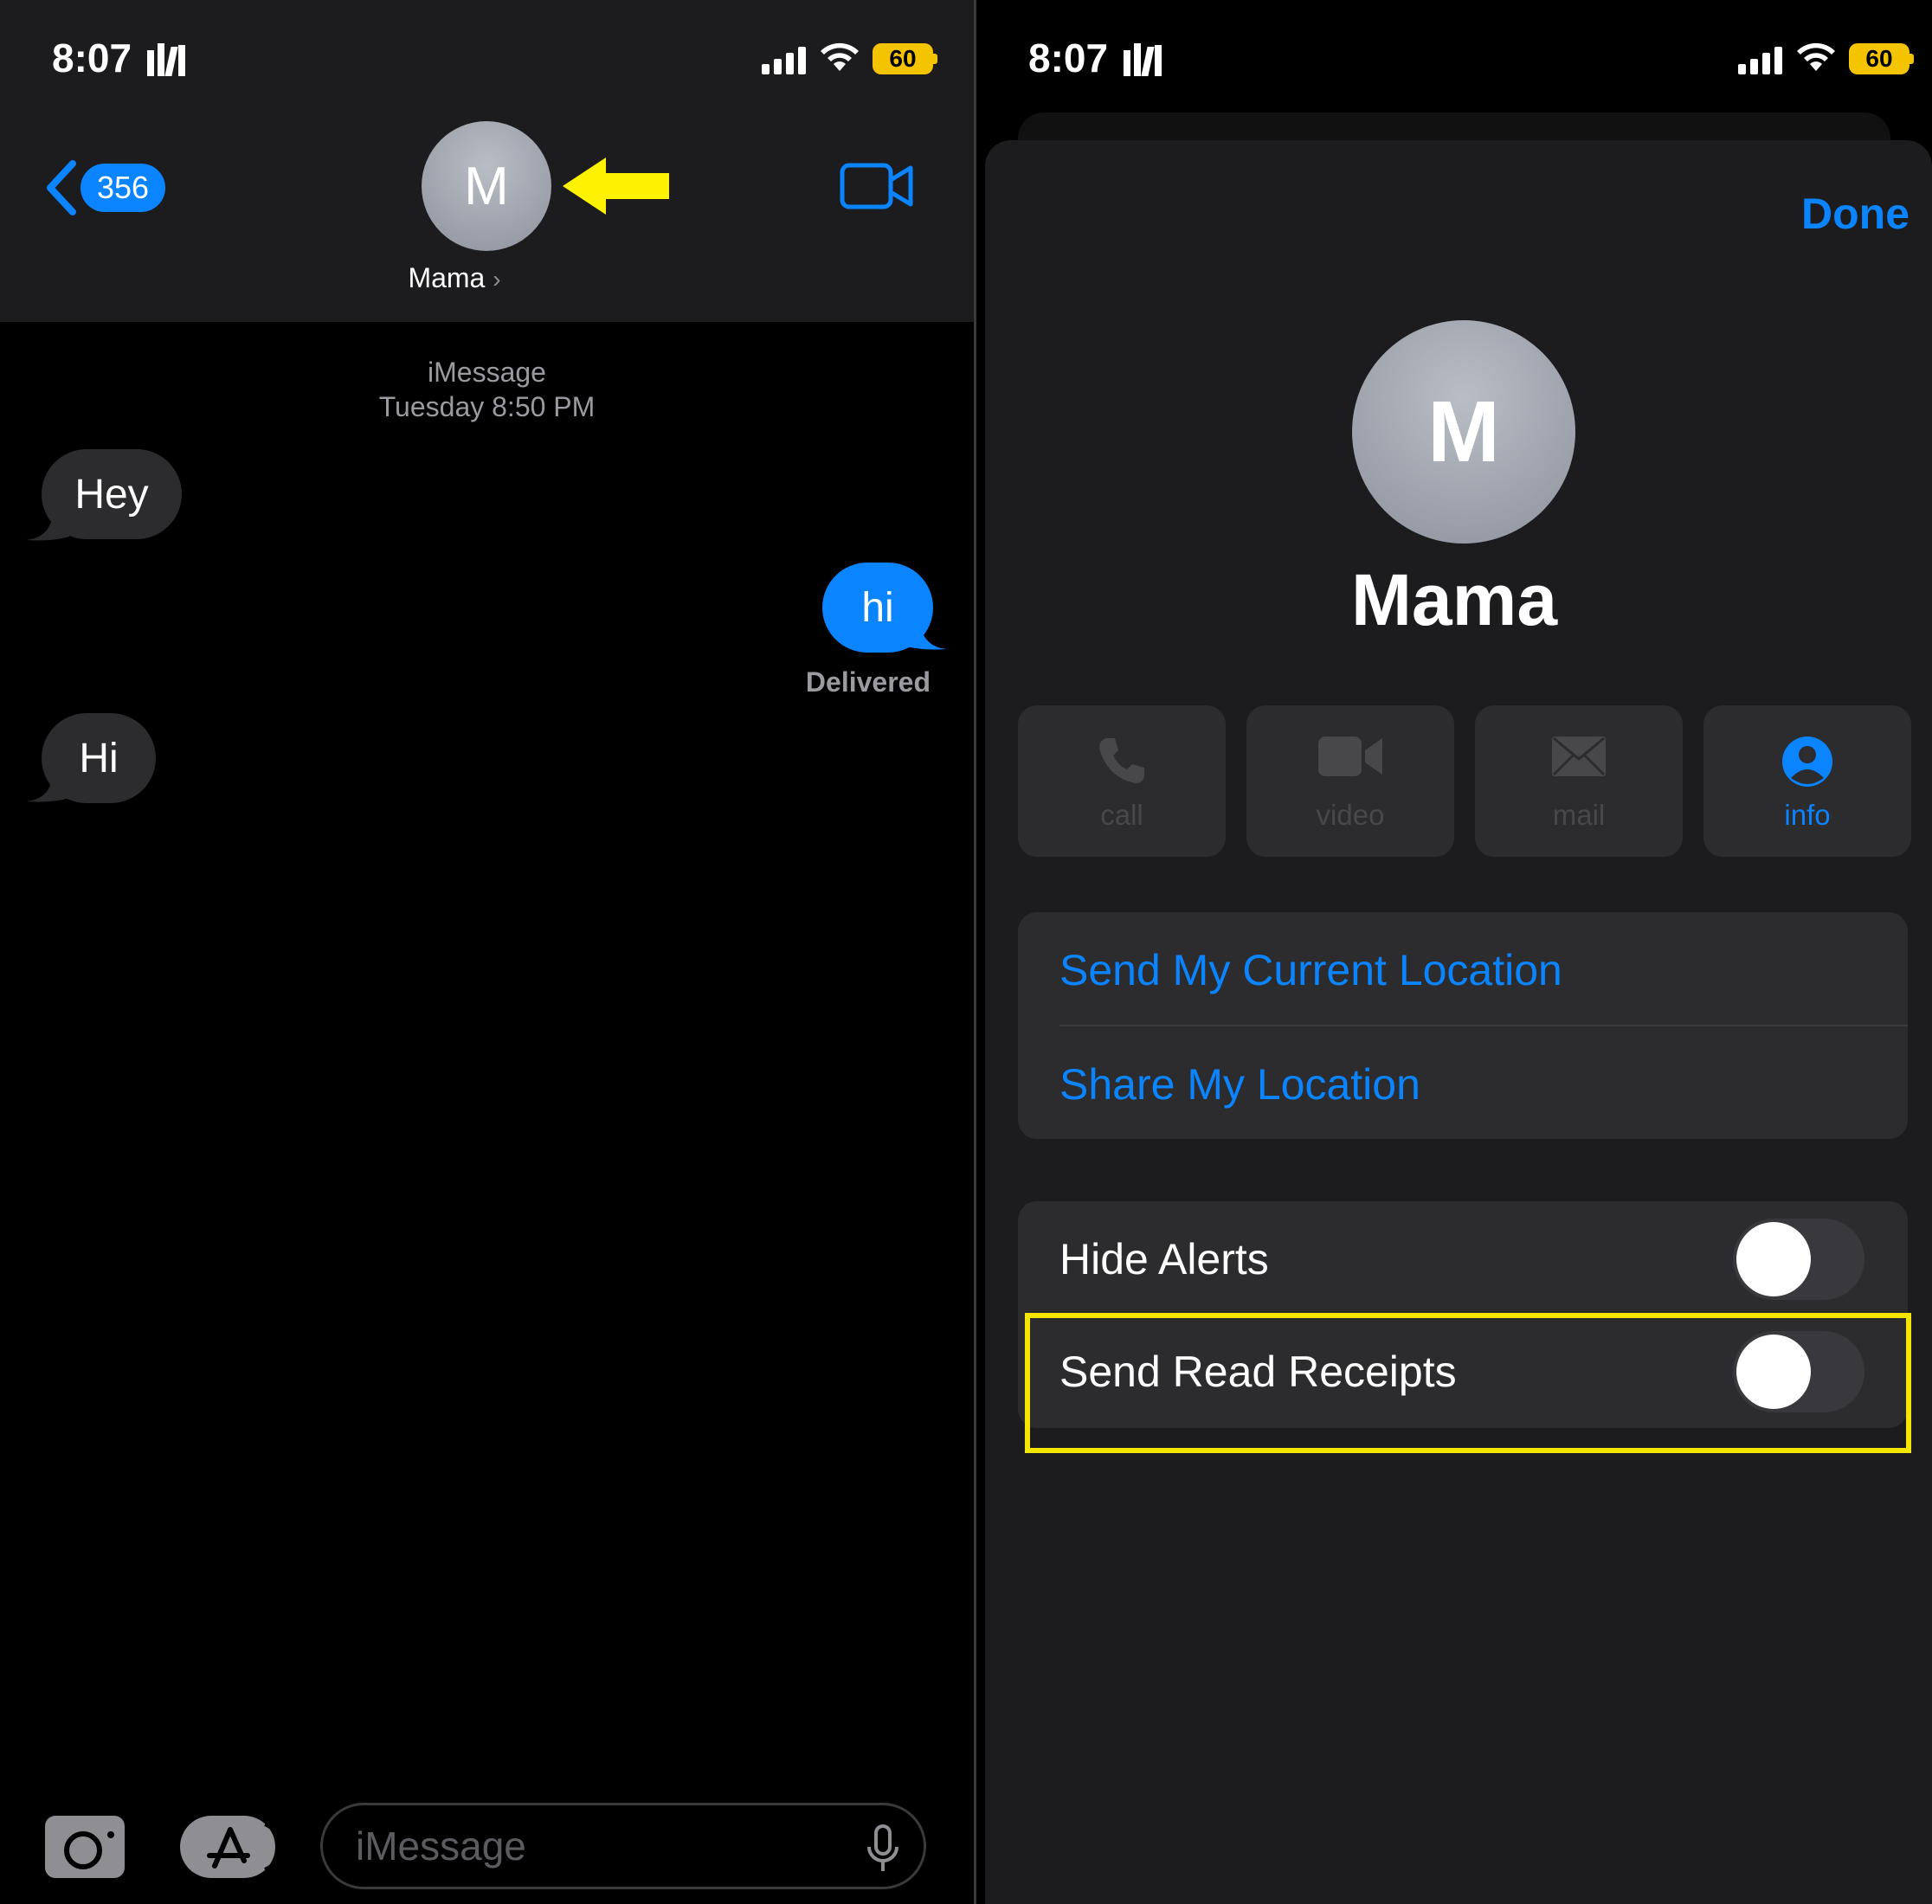  I want to click on contact-name-link: Mama ›, so click(454, 278).